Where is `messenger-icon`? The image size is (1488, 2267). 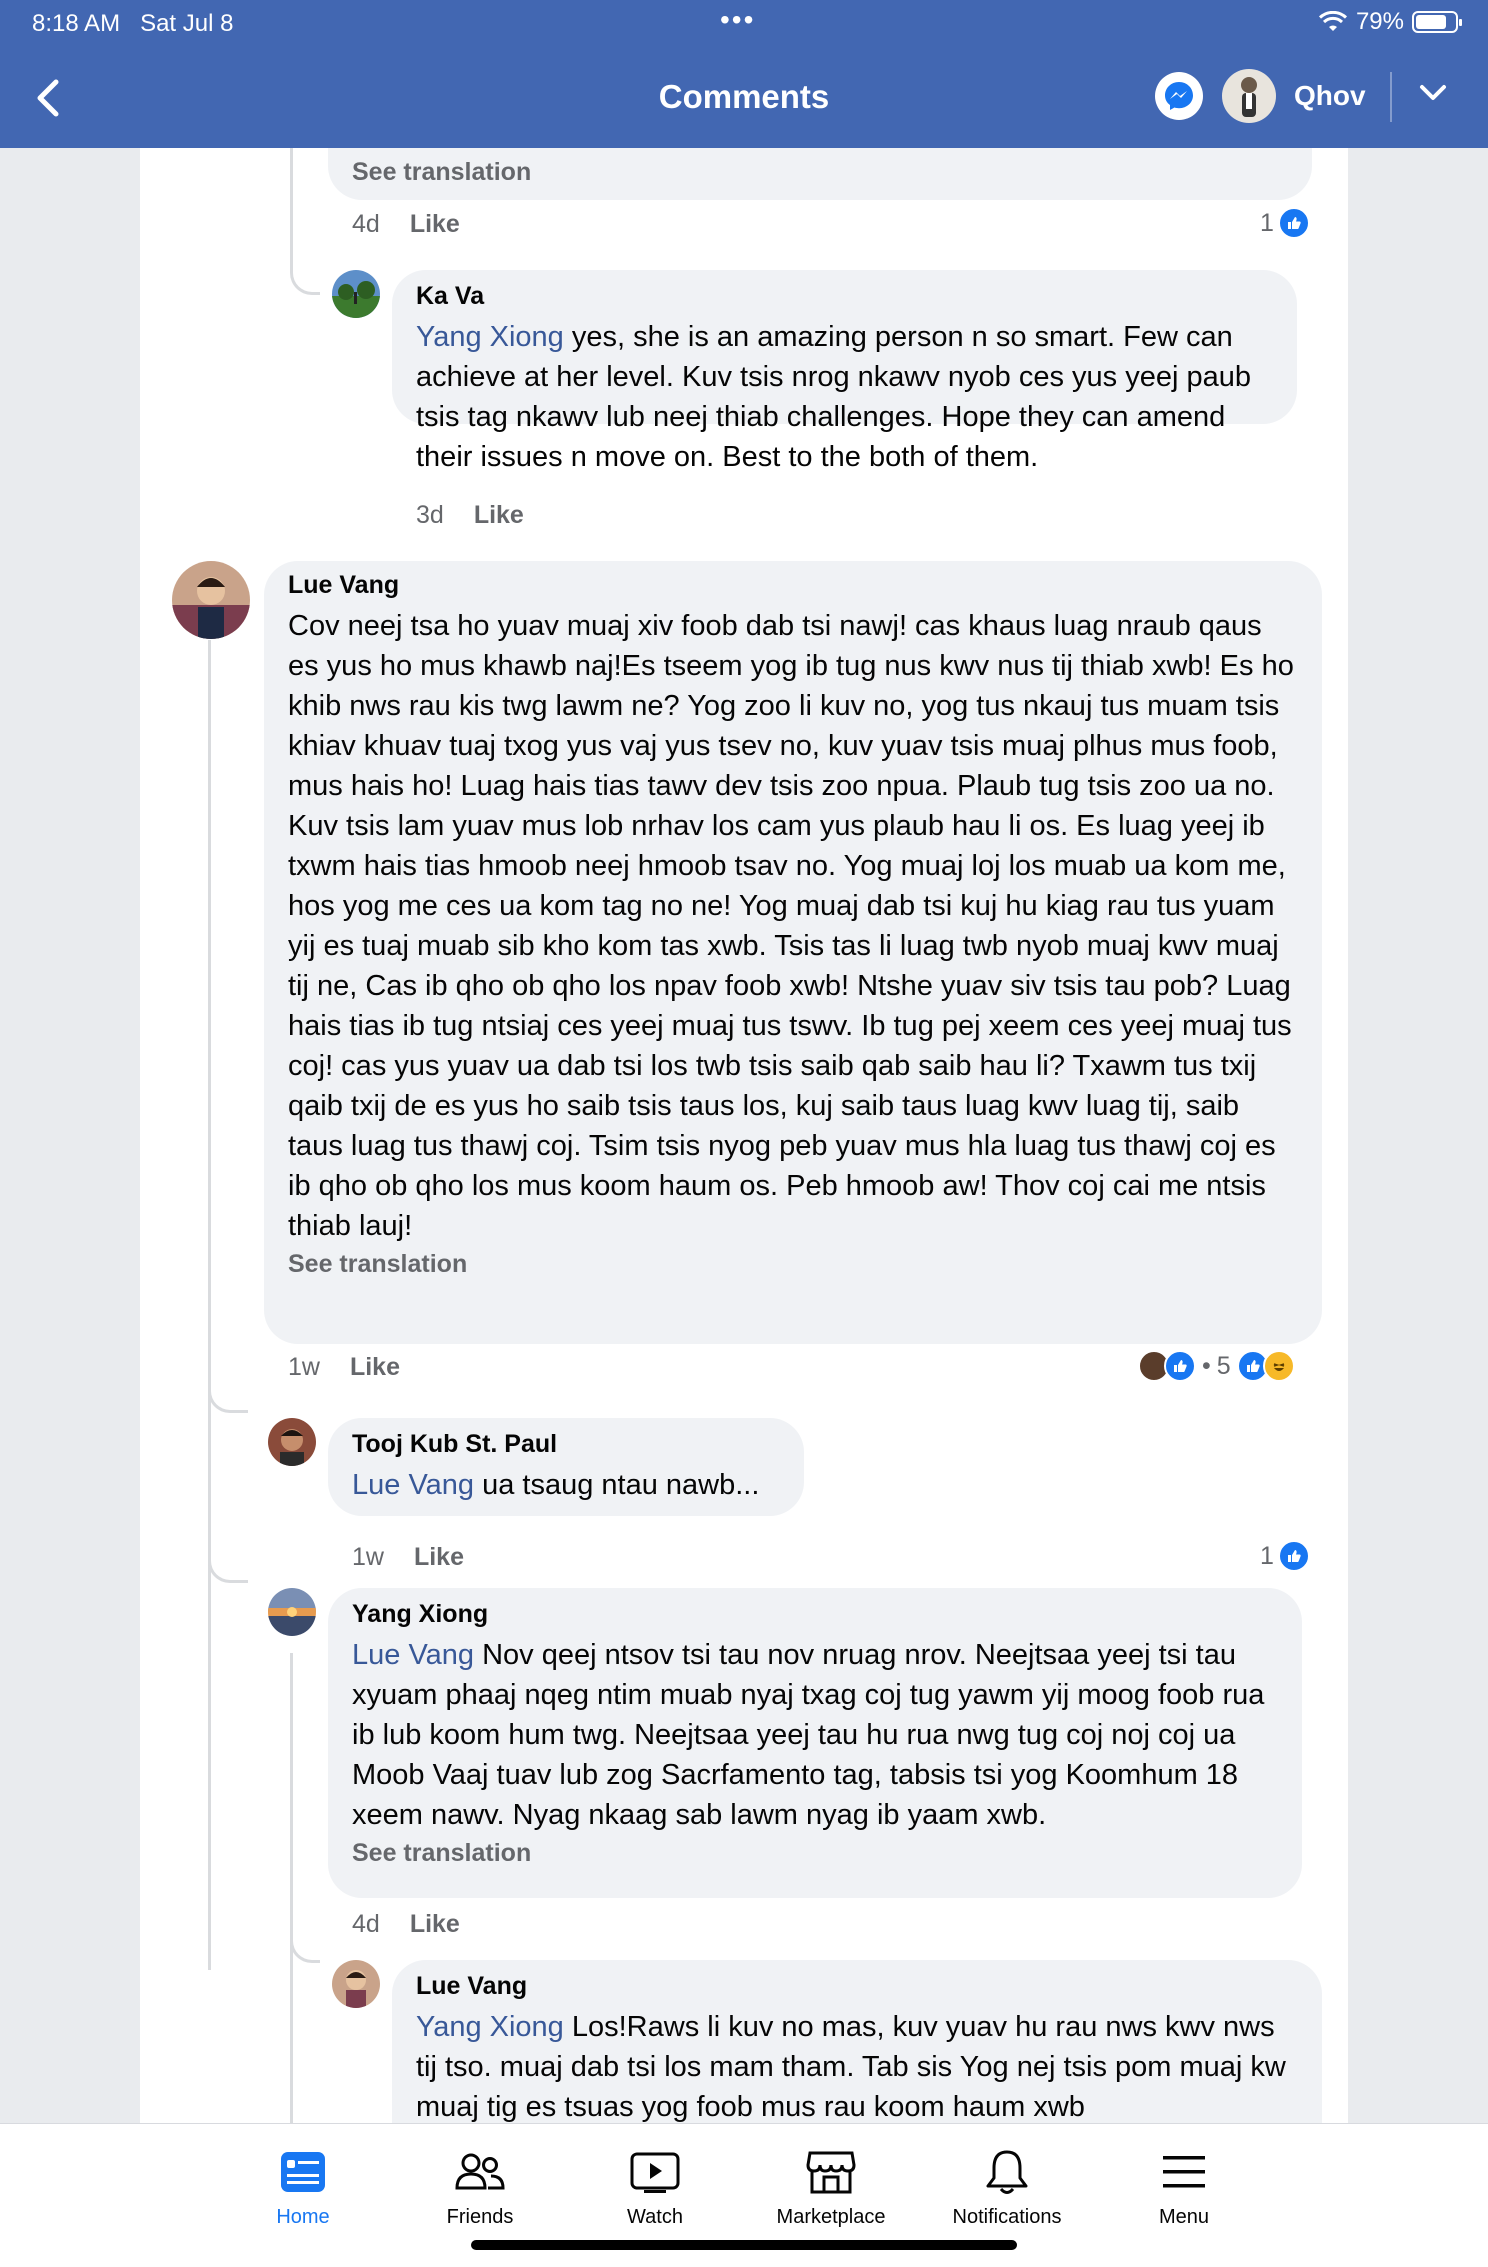
messenger-icon is located at coordinates (1179, 96).